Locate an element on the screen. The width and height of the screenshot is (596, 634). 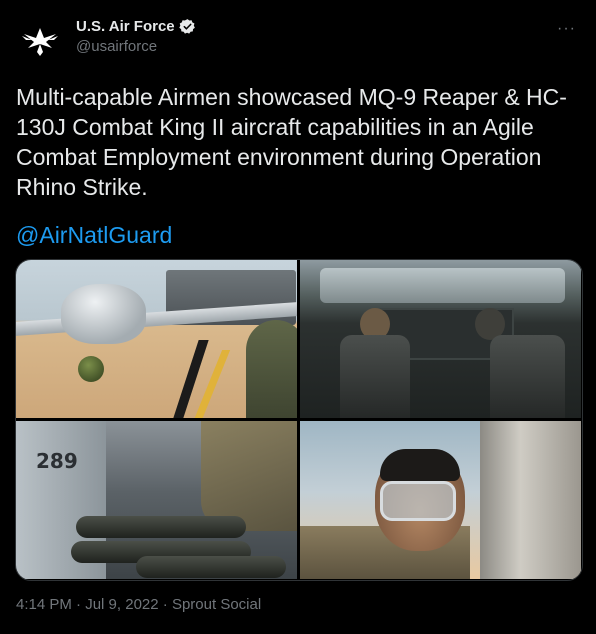
photo-airman-goggles is located at coordinates (440, 500).